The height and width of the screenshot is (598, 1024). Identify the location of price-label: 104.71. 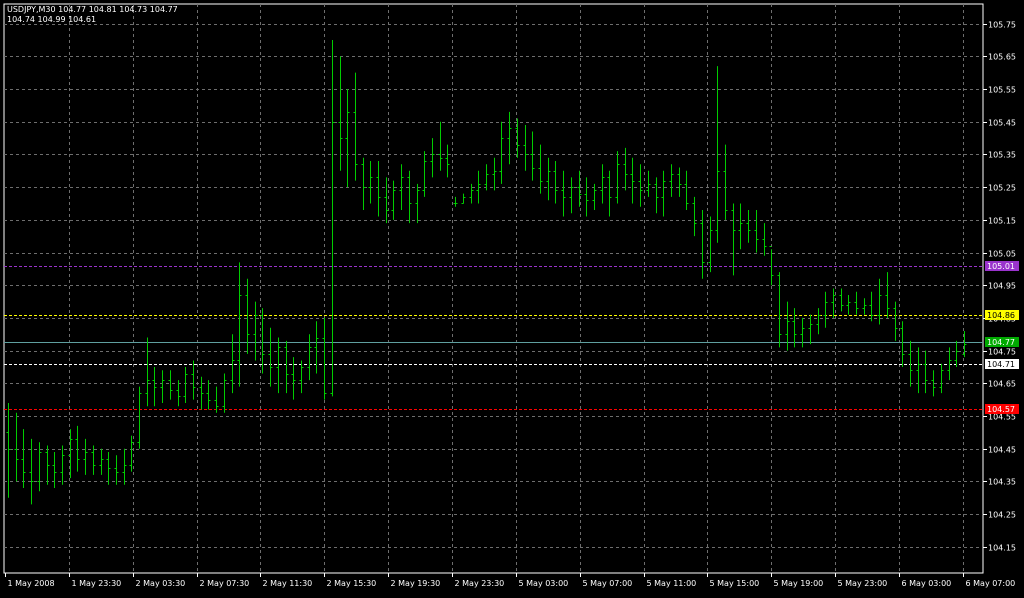
(1001, 364).